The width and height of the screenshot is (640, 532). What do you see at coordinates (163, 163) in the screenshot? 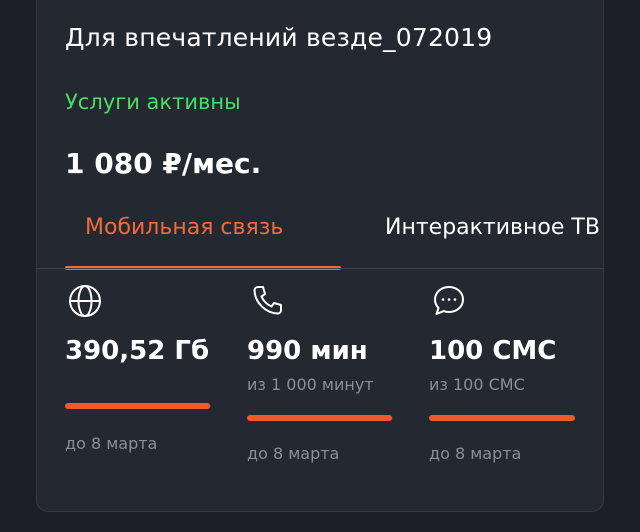
I see `plan-price: 1 080 ₽/мес.` at bounding box center [163, 163].